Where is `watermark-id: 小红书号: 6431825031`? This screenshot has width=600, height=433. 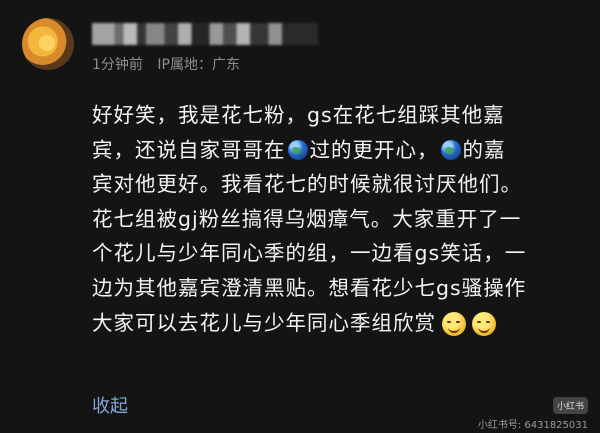 watermark-id: 小红书号: 6431825031 is located at coordinates (532, 425).